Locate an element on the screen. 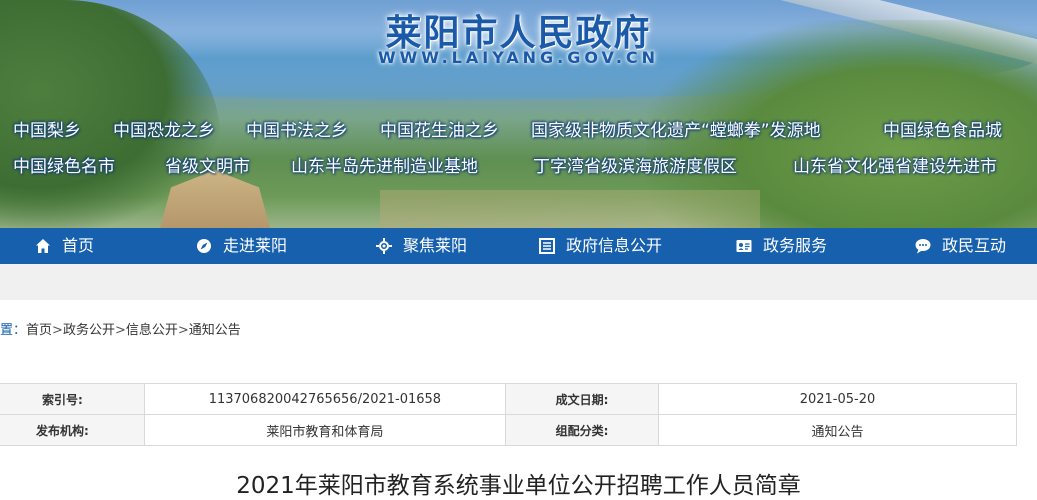 This screenshot has height=500, width=1037. home-icon is located at coordinates (43, 246).